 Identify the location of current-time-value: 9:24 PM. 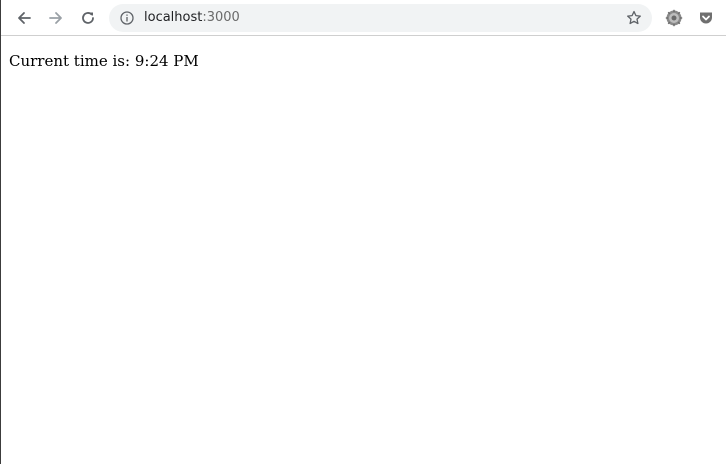
(166, 61).